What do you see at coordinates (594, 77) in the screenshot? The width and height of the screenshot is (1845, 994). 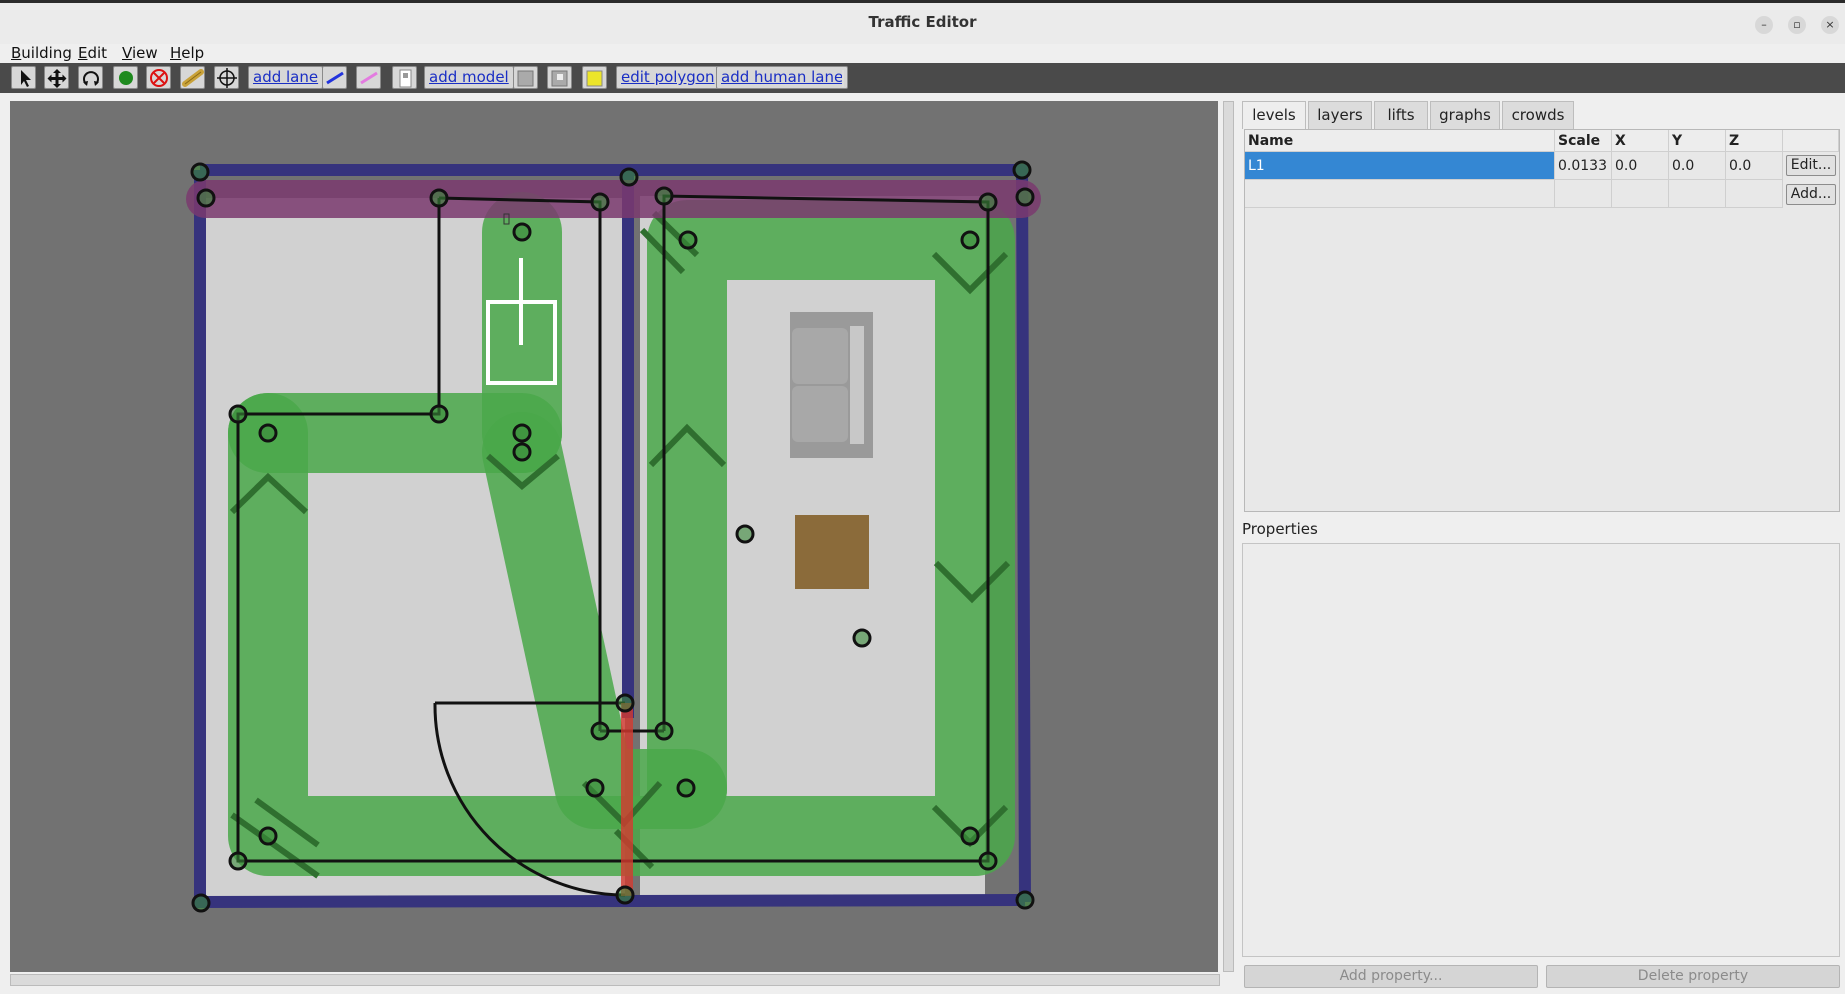 I see `add-highlight-icon` at bounding box center [594, 77].